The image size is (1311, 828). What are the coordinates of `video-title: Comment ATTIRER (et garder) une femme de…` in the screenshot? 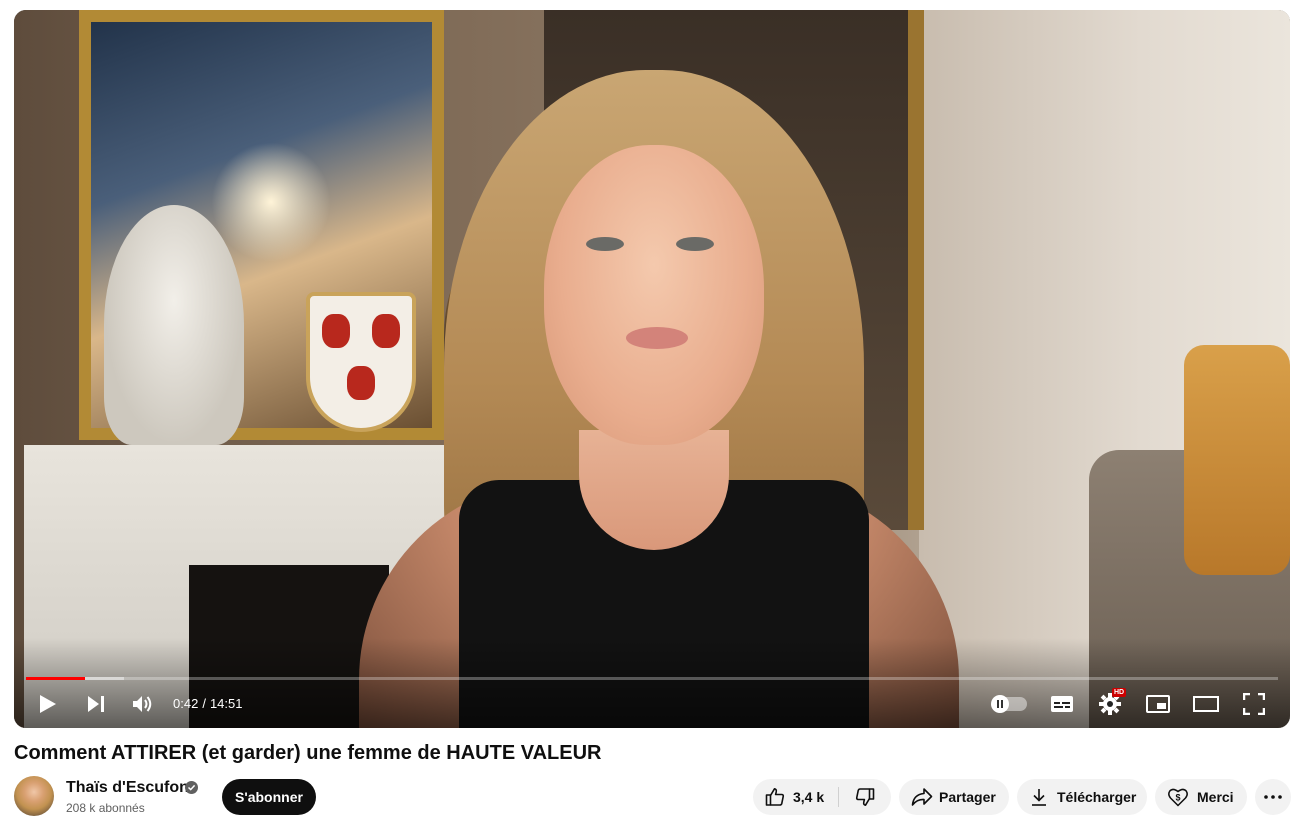 It's located at (308, 753).